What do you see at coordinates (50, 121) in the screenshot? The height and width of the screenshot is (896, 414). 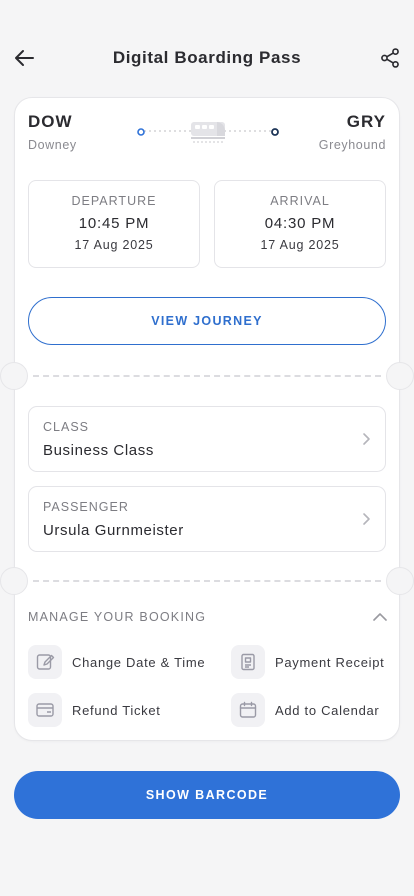 I see `origin-code: DOW` at bounding box center [50, 121].